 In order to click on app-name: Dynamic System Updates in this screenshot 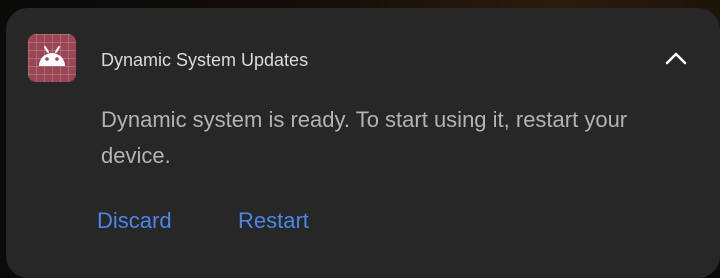, I will do `click(205, 60)`.